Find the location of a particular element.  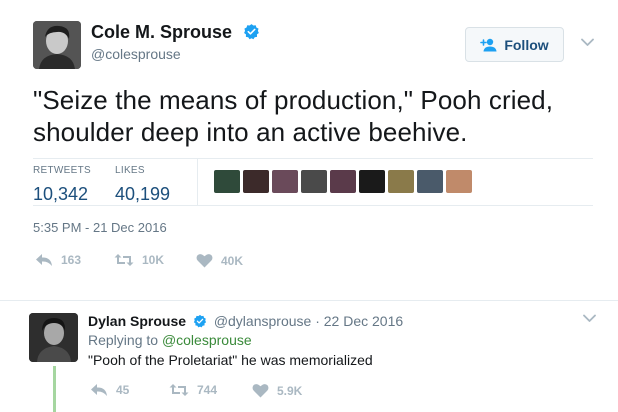

replying-to: Replying to @colesprouse is located at coordinates (170, 340).